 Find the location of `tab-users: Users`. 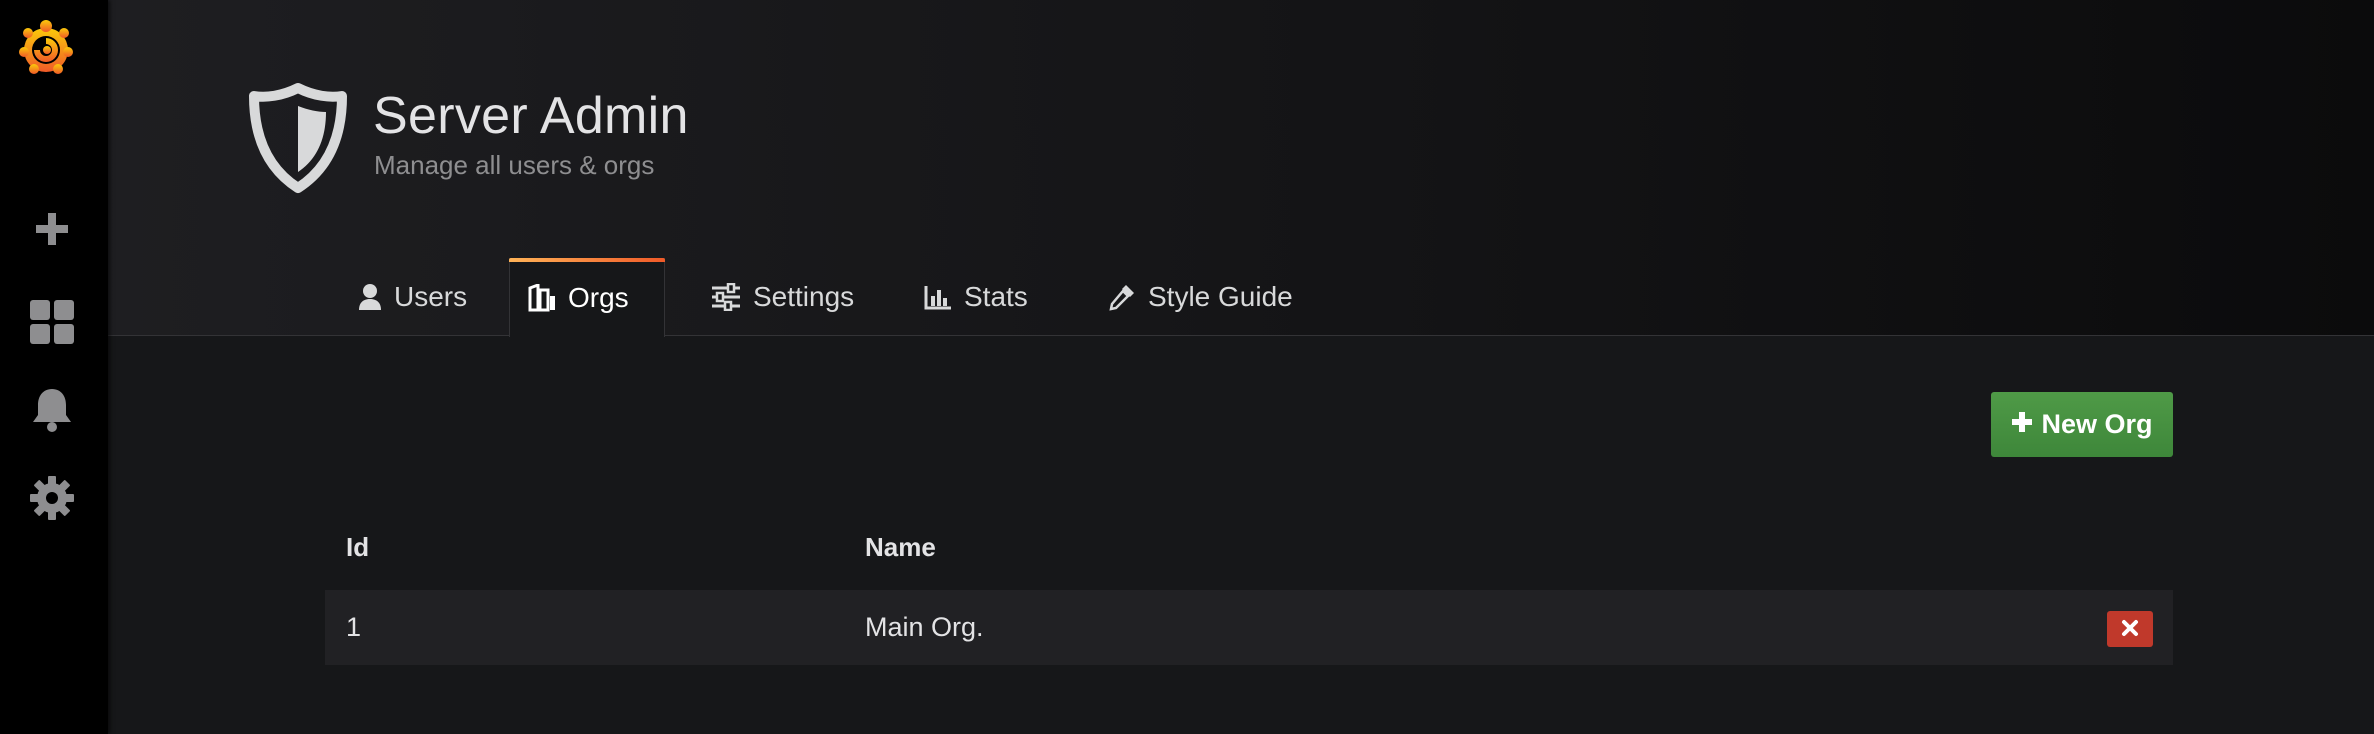

tab-users: Users is located at coordinates (412, 297).